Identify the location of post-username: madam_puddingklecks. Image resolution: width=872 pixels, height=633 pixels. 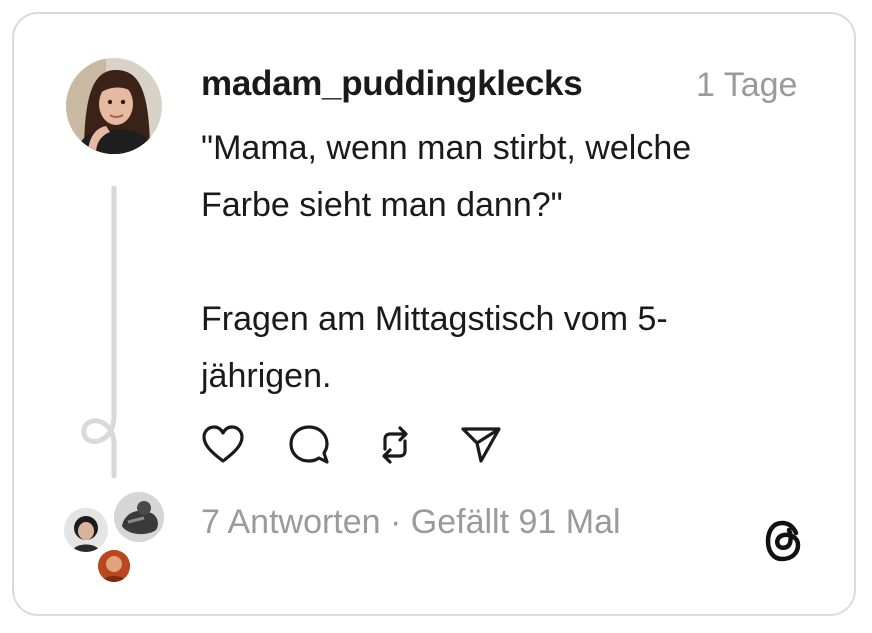
(392, 84).